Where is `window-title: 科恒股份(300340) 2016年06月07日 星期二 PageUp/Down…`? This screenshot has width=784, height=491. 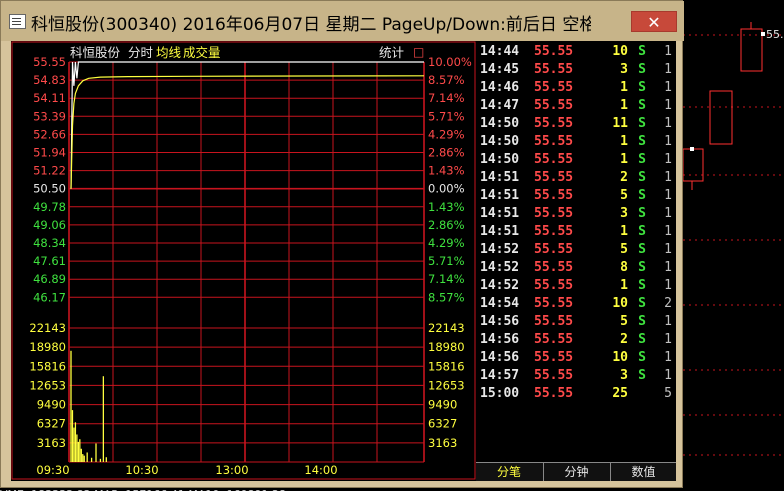
window-title: 科恒股份(300340) 2016年06月07日 星期二 PageUp/Down… is located at coordinates (311, 25).